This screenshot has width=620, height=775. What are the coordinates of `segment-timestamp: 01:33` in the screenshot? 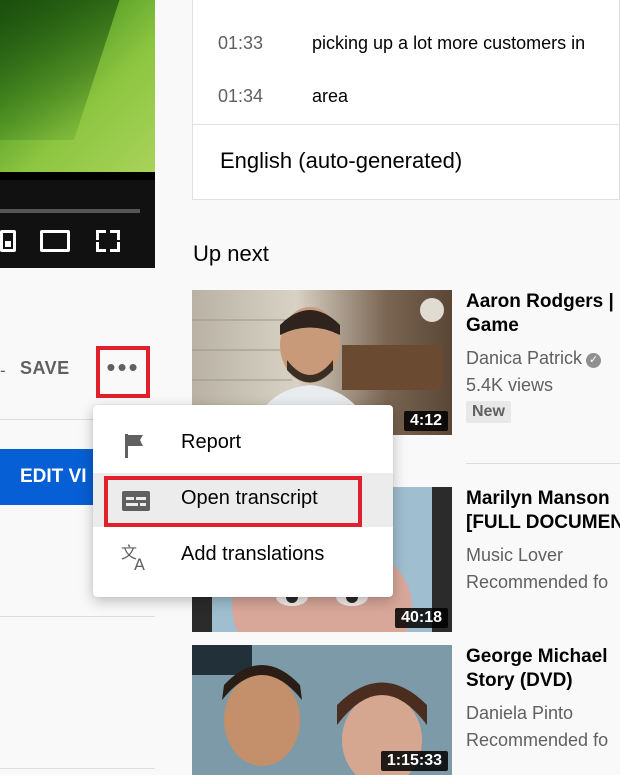 It's located at (241, 43).